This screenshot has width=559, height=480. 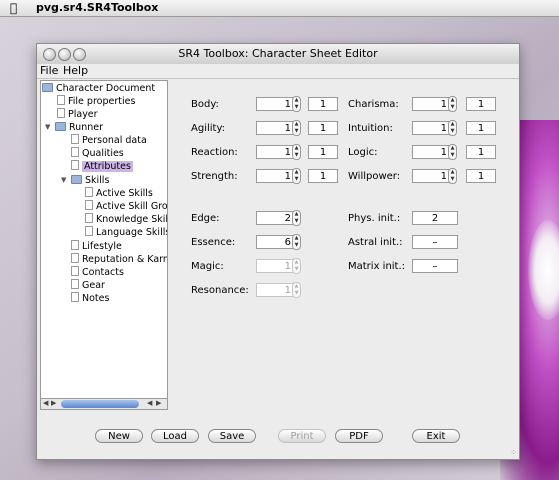 What do you see at coordinates (275, 218) in the screenshot?
I see `edge-input: 2` at bounding box center [275, 218].